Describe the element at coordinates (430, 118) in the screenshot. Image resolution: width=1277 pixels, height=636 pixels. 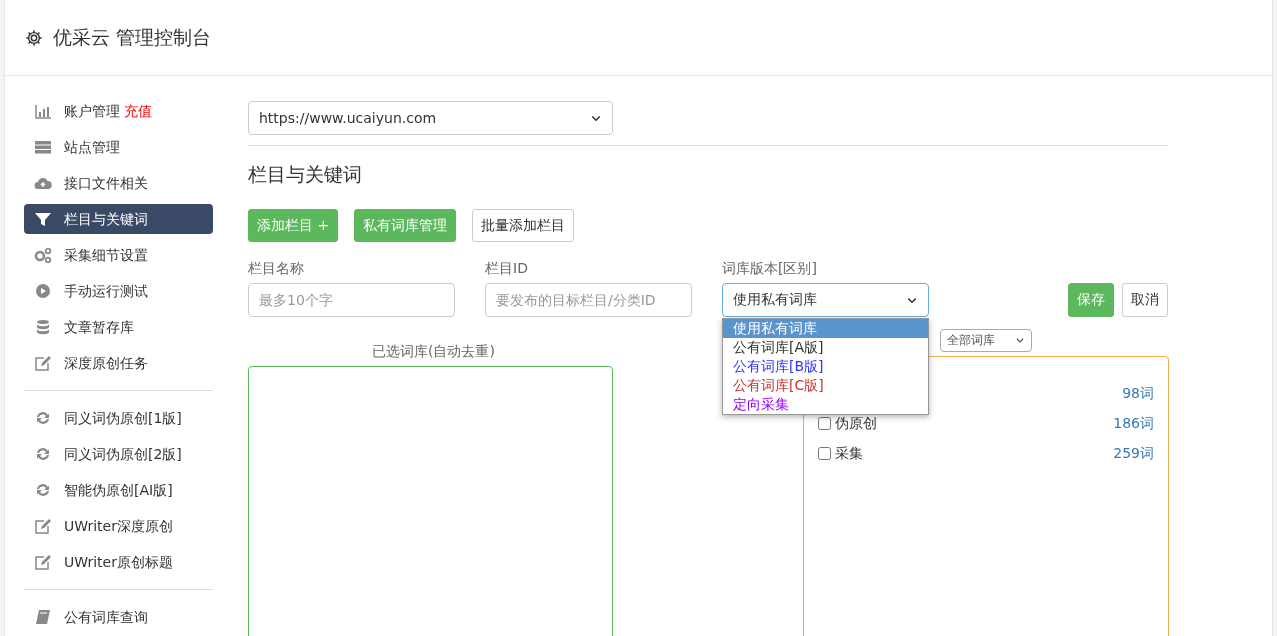
I see `site-select: https://www.ucaiyun.com` at that location.